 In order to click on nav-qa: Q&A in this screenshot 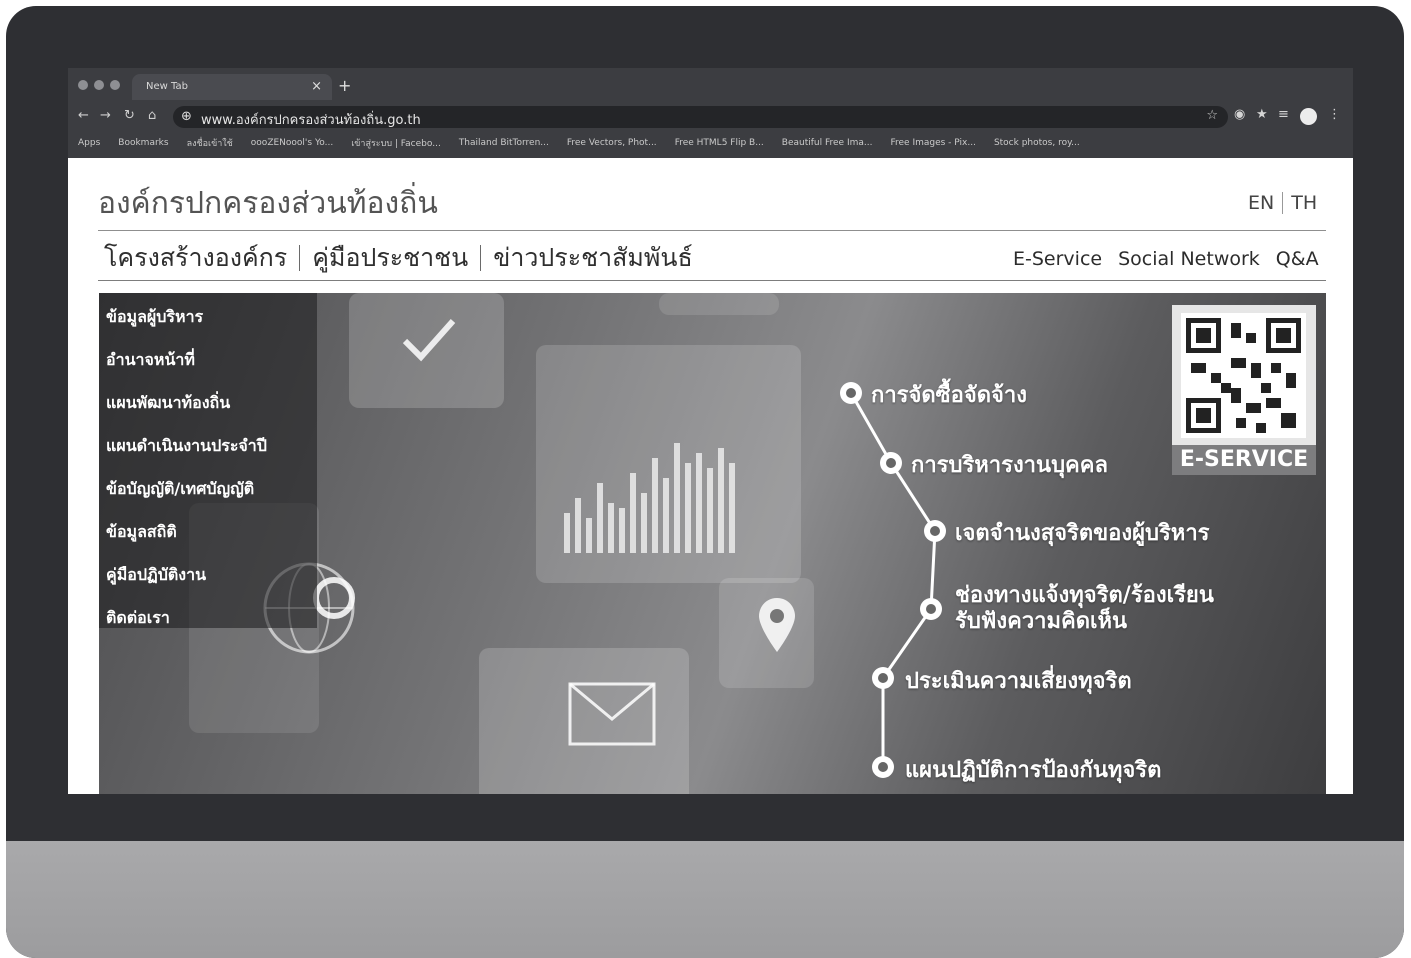, I will do `click(1297, 259)`.